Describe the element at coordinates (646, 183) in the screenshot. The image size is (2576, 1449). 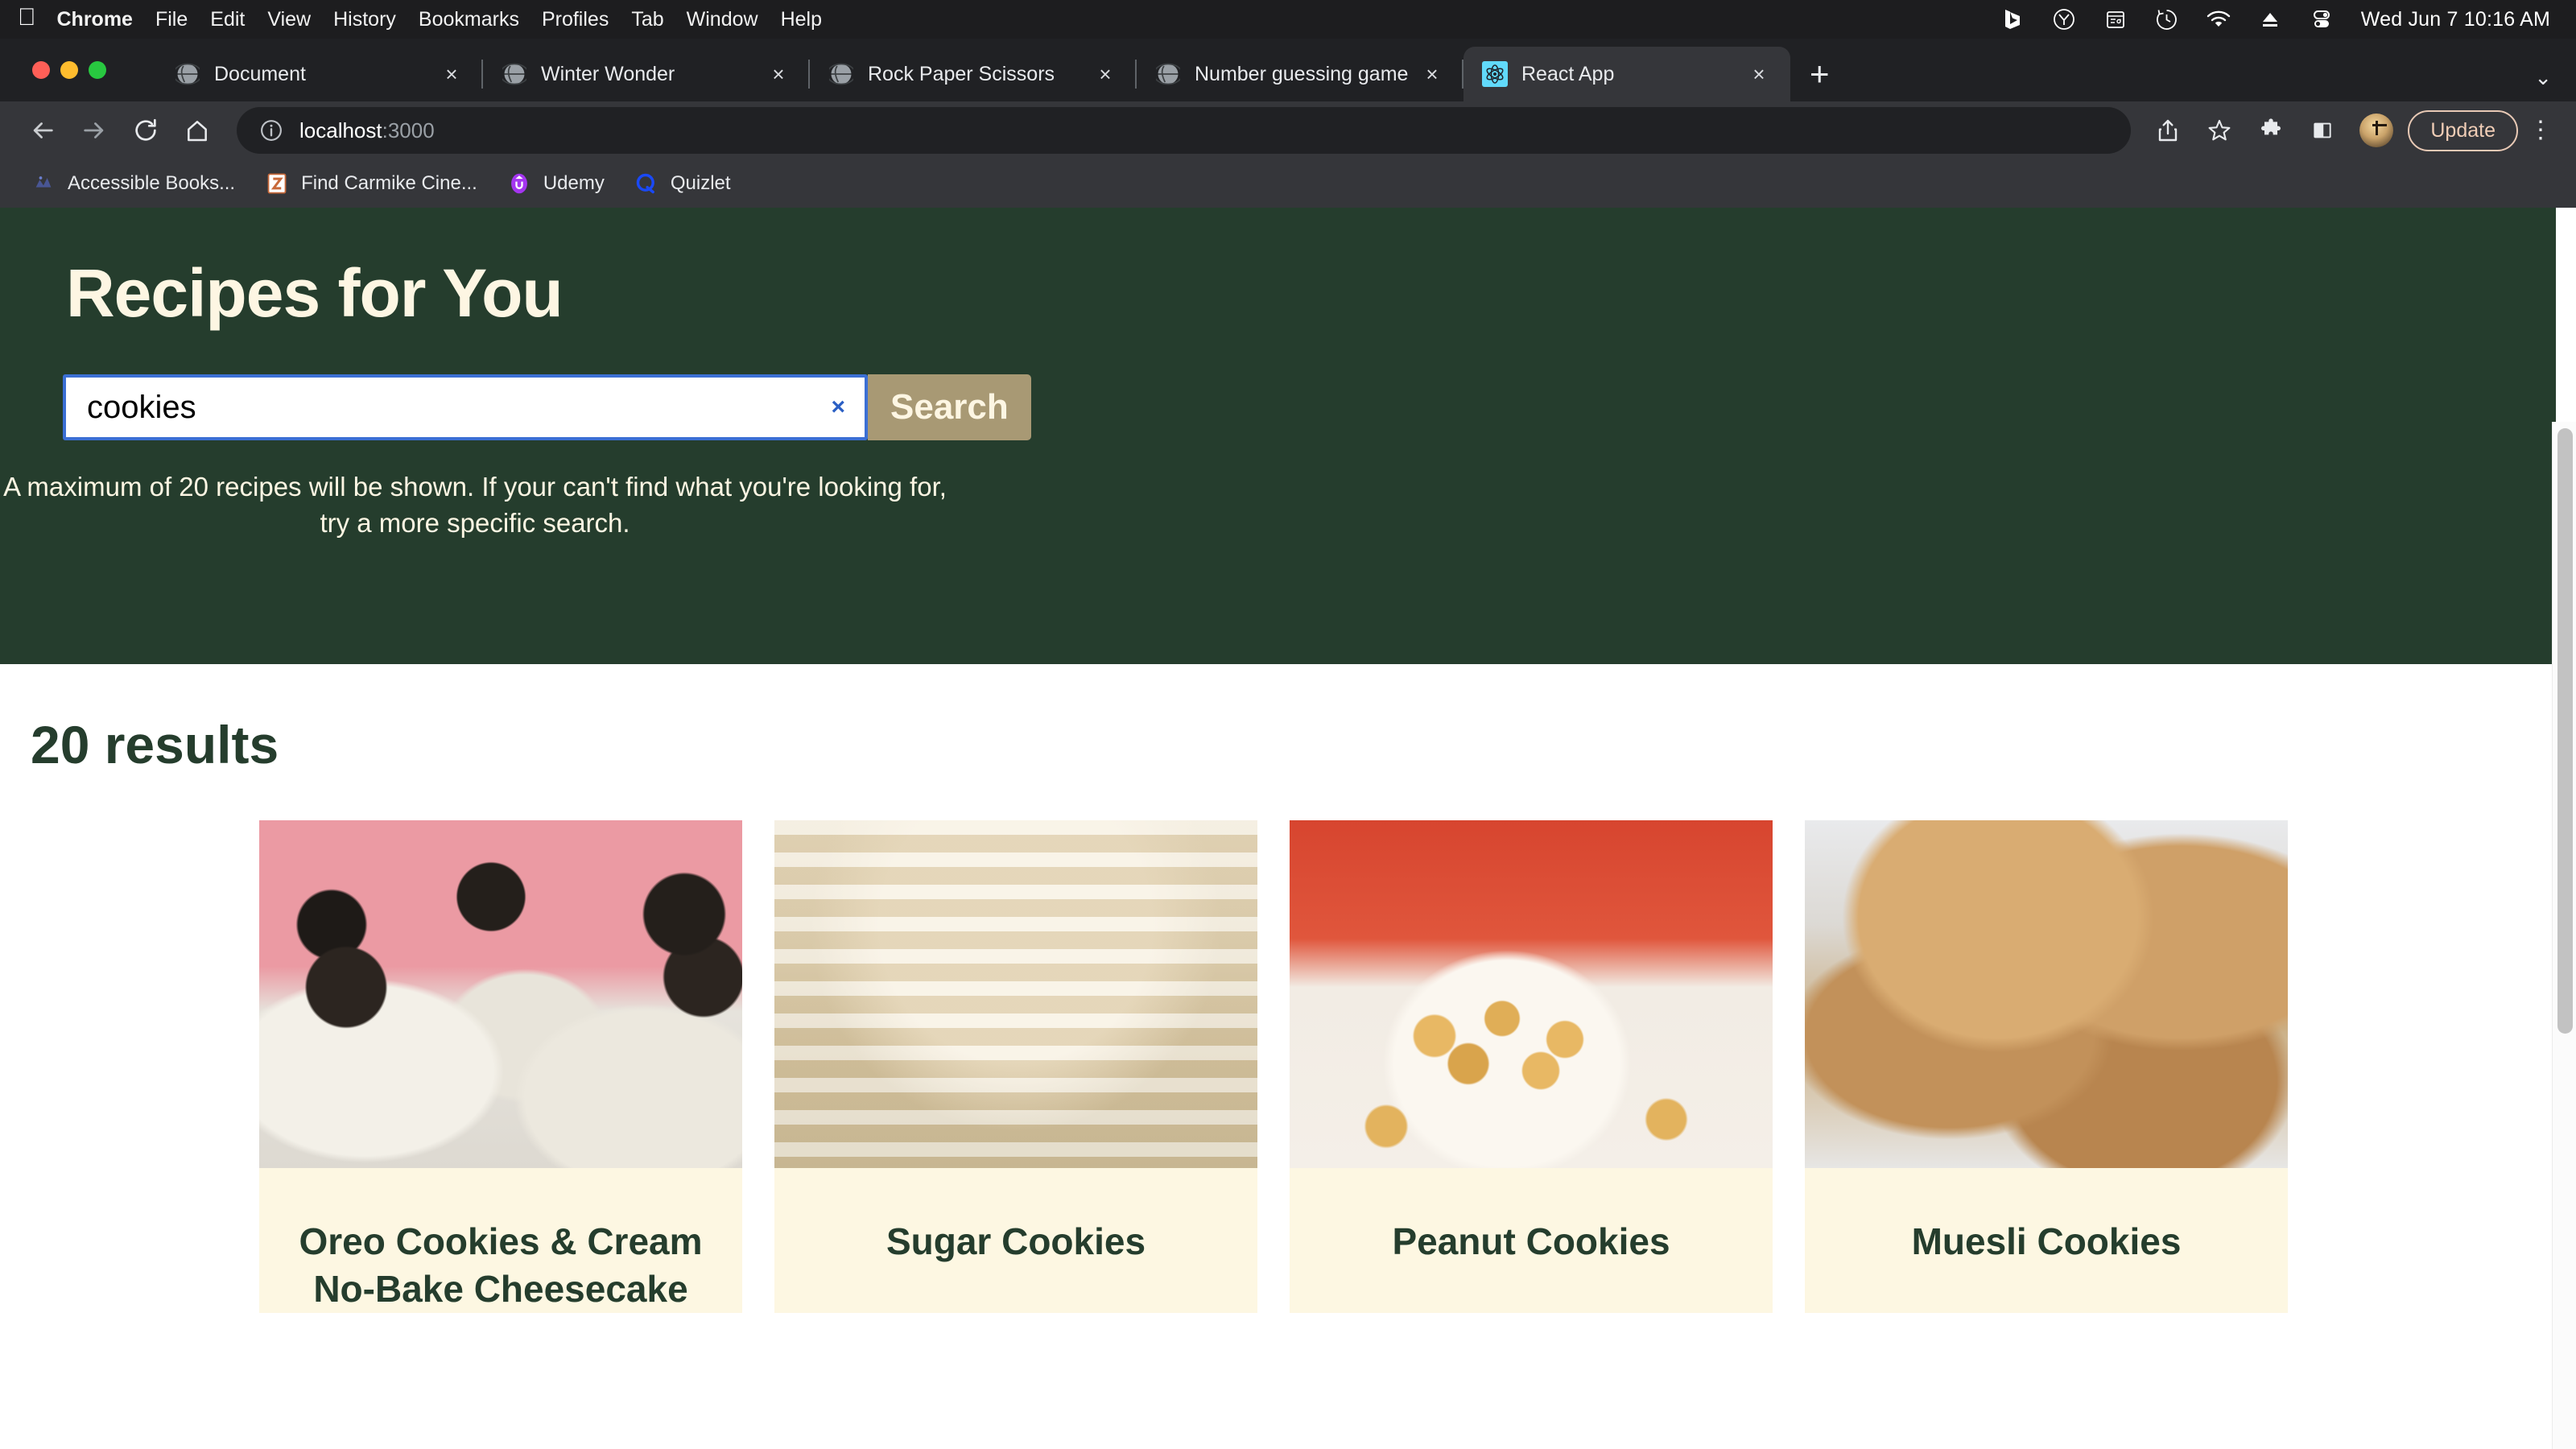
I see `quizlet-icon` at that location.